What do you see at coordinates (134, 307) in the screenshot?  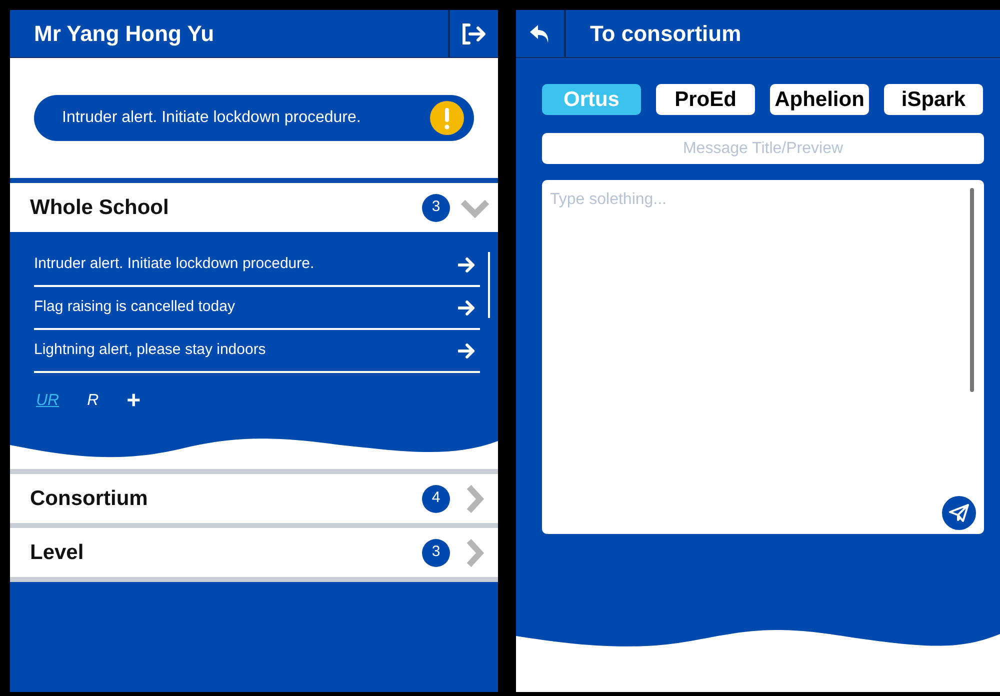 I see `message-text: Flag raising is cancelled today` at bounding box center [134, 307].